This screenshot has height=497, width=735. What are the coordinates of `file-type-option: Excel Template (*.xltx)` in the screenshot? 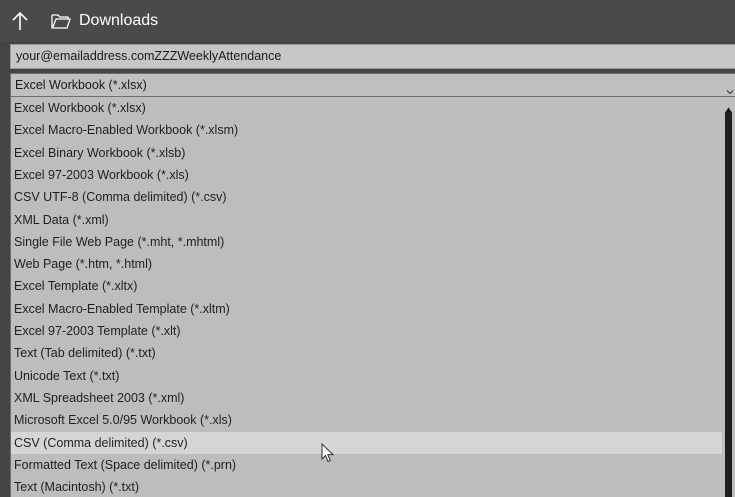 It's located at (366, 286).